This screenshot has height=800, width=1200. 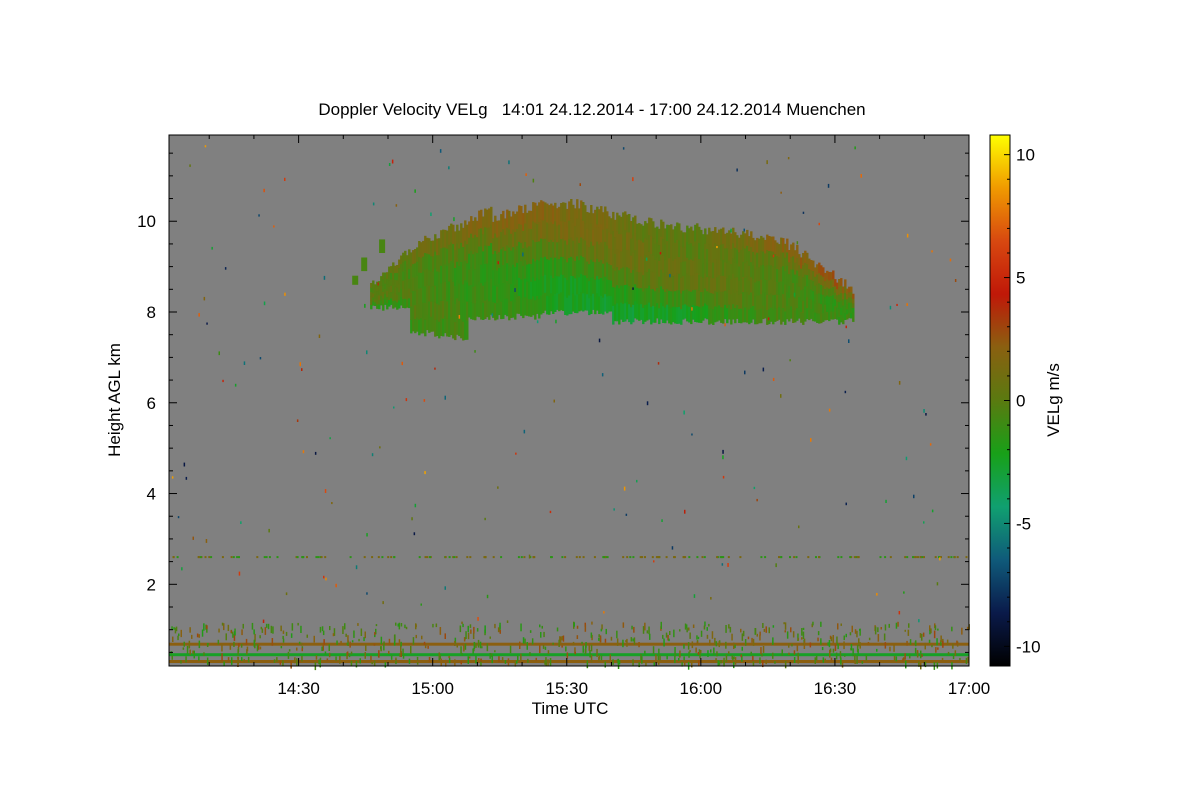 I want to click on y-axis-label: Height AGL km, so click(x=114, y=400).